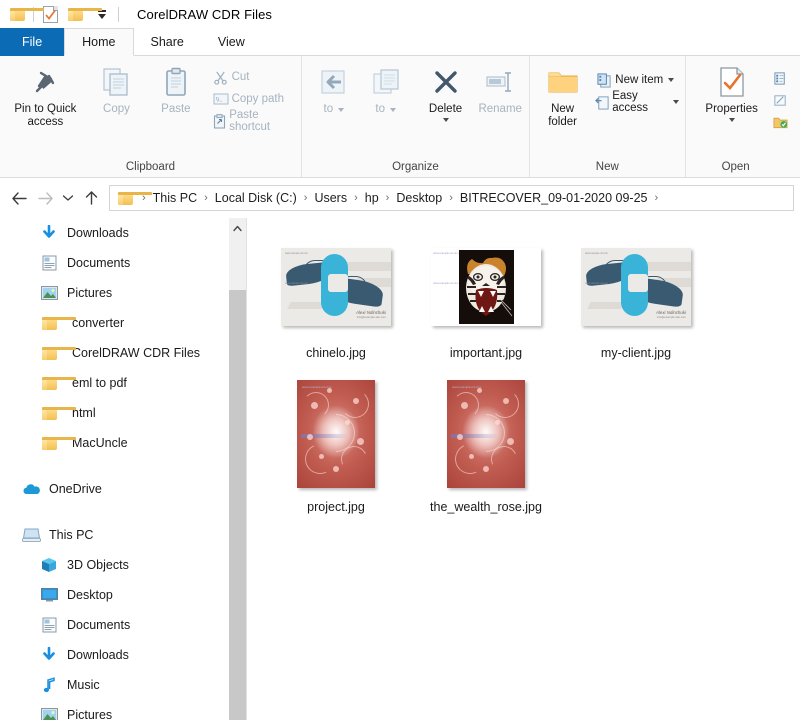 This screenshot has height=720, width=800. What do you see at coordinates (123, 293) in the screenshot?
I see `sidebar-item-pictures: Pictures` at bounding box center [123, 293].